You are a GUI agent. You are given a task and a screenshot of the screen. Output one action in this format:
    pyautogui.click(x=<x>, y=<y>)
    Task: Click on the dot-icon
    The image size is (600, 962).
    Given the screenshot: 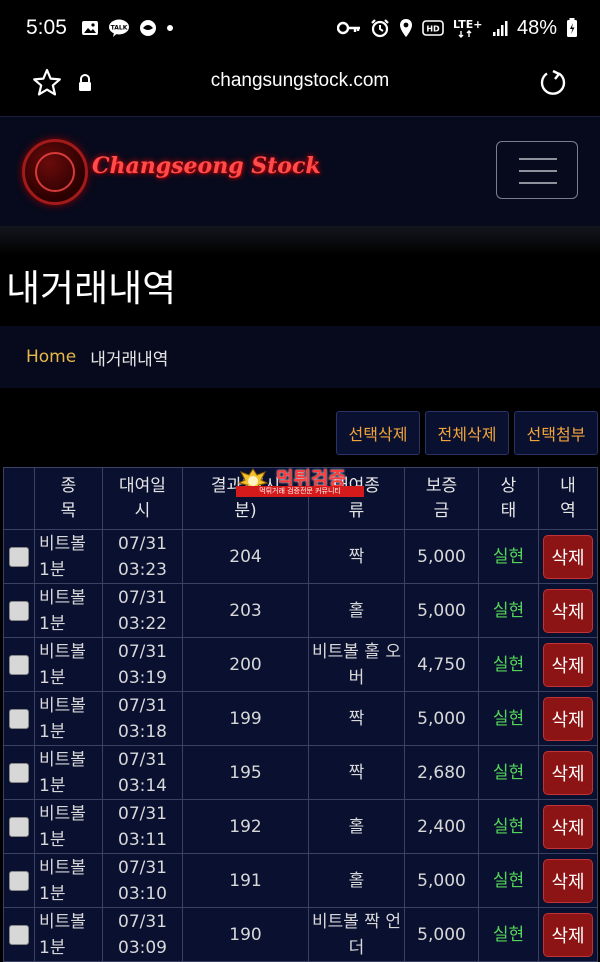 What is the action you would take?
    pyautogui.click(x=170, y=28)
    